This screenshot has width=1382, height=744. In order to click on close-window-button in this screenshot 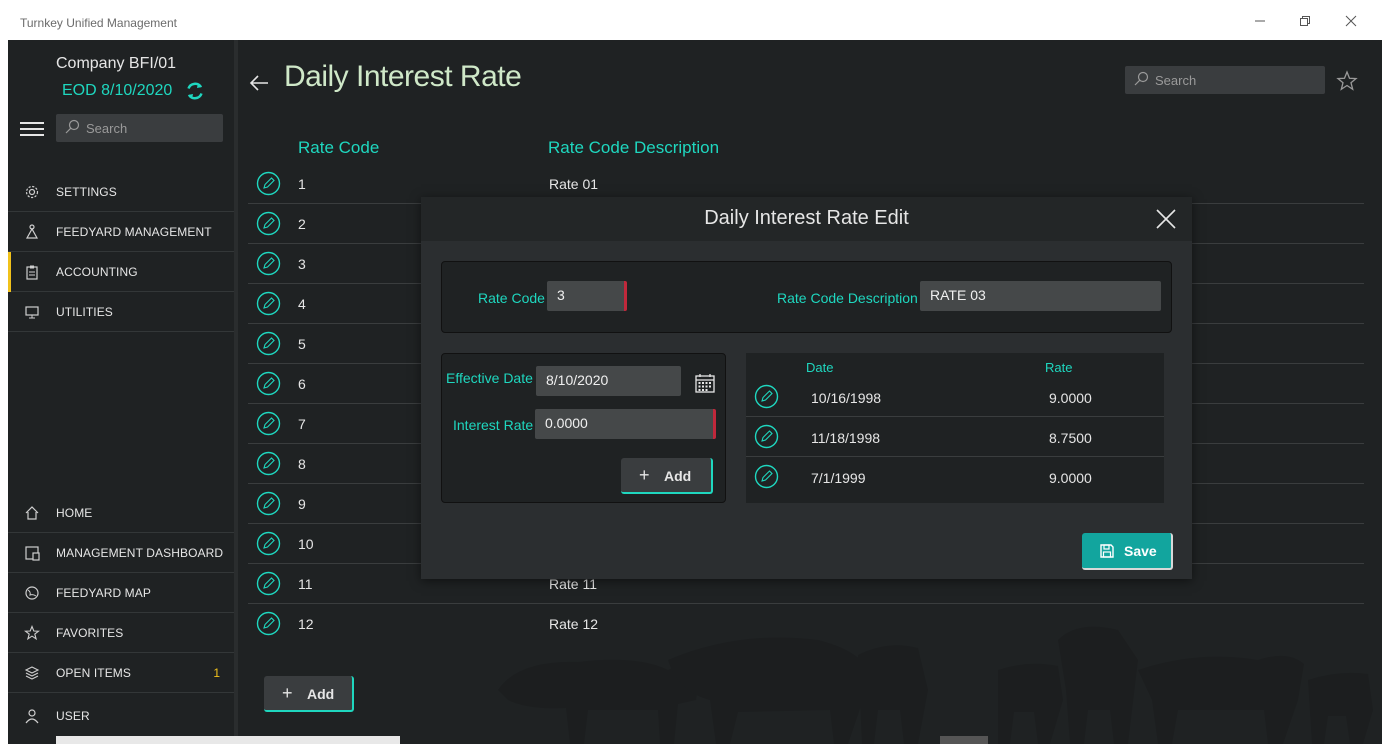, I will do `click(1351, 22)`.